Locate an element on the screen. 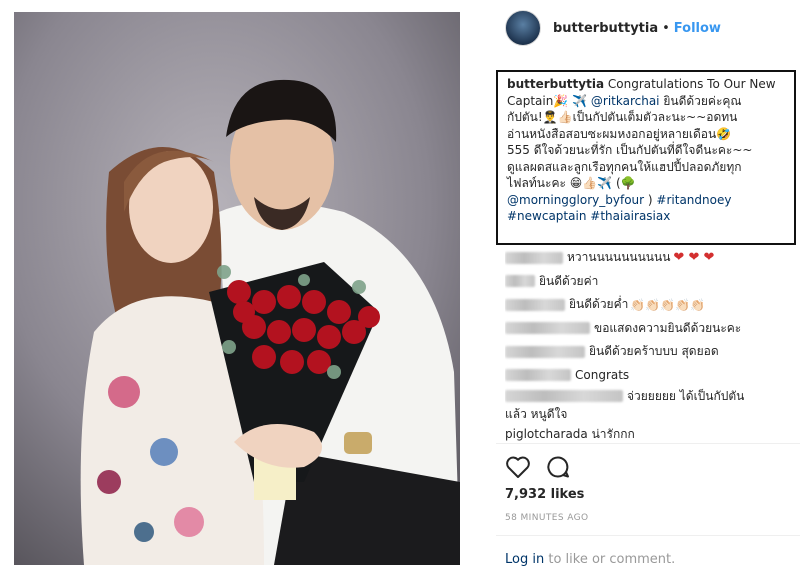 The width and height of the screenshot is (800, 573). heart-outline-icon is located at coordinates (518, 469).